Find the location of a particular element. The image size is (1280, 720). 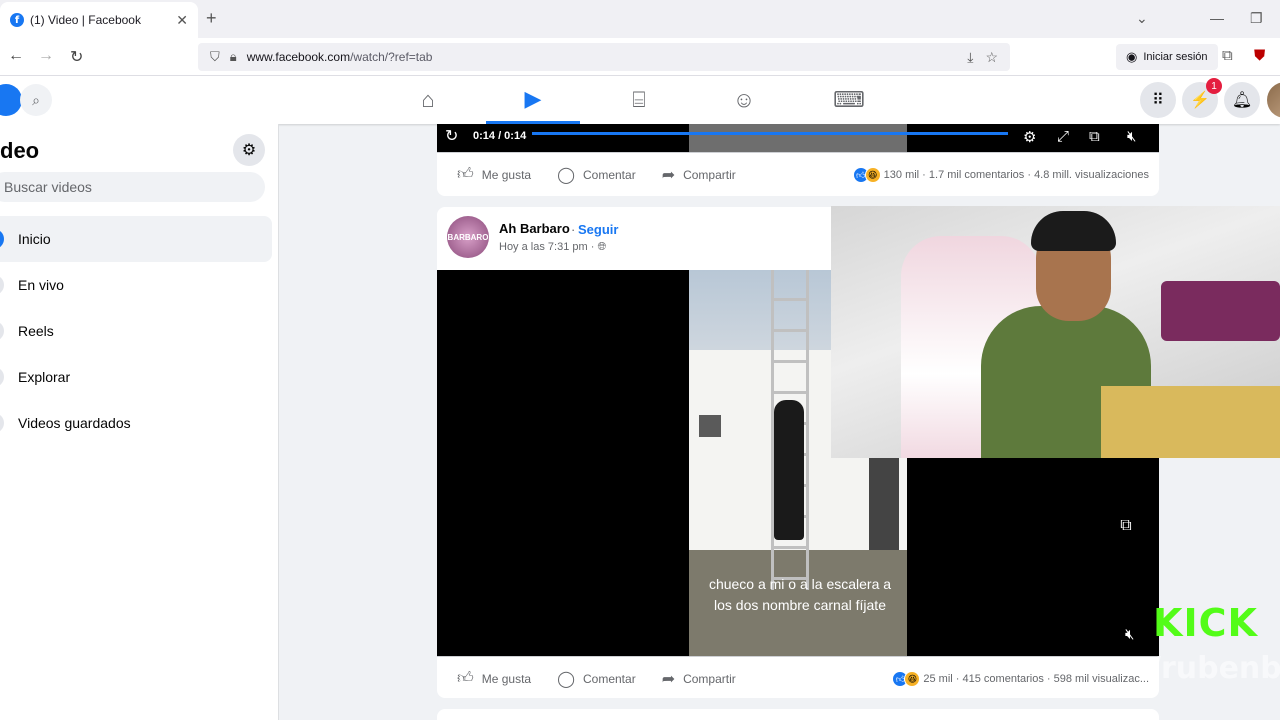

close-tab-icon: ✕ is located at coordinates (182, 20).